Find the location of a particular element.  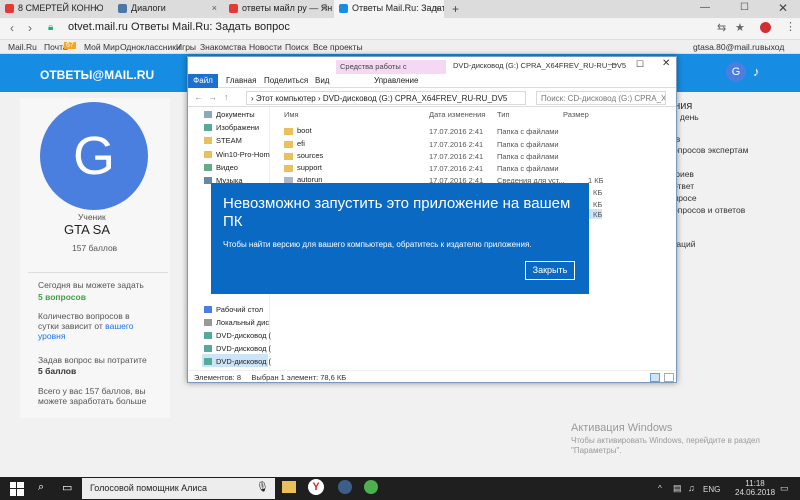

assistant-search-box: Голосовой помощник Алиса 🎙︎ is located at coordinates (178, 488).